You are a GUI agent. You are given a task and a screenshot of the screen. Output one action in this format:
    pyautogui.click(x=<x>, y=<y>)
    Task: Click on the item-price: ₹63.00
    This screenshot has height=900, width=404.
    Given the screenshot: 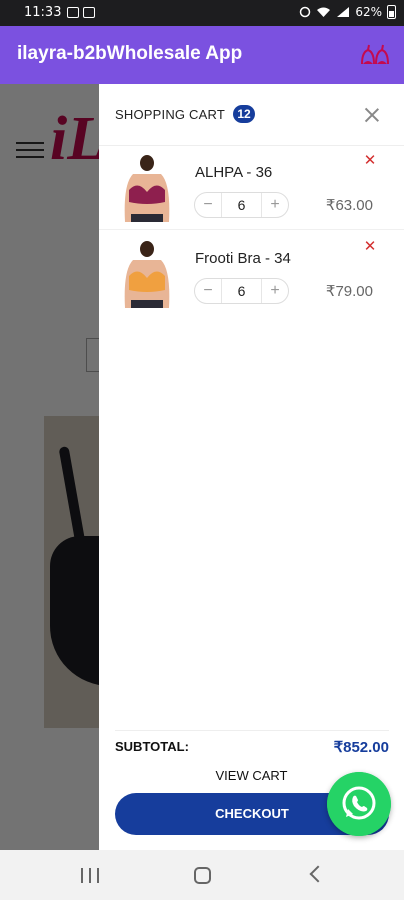 What is the action you would take?
    pyautogui.click(x=349, y=205)
    